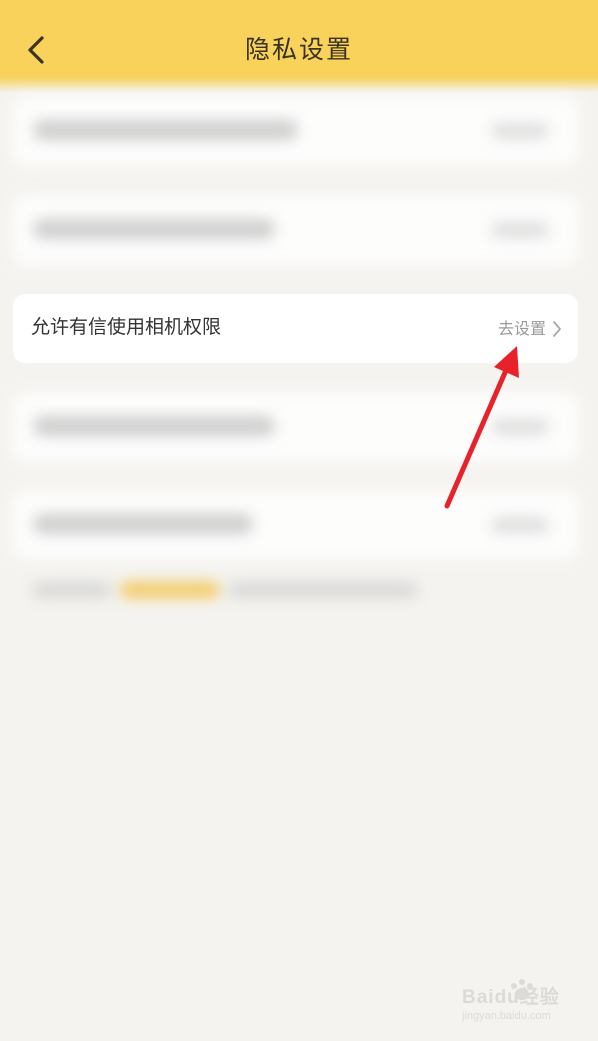 The height and width of the screenshot is (1041, 598). Describe the element at coordinates (511, 997) in the screenshot. I see `watermark-brand: Baidu经验` at that location.